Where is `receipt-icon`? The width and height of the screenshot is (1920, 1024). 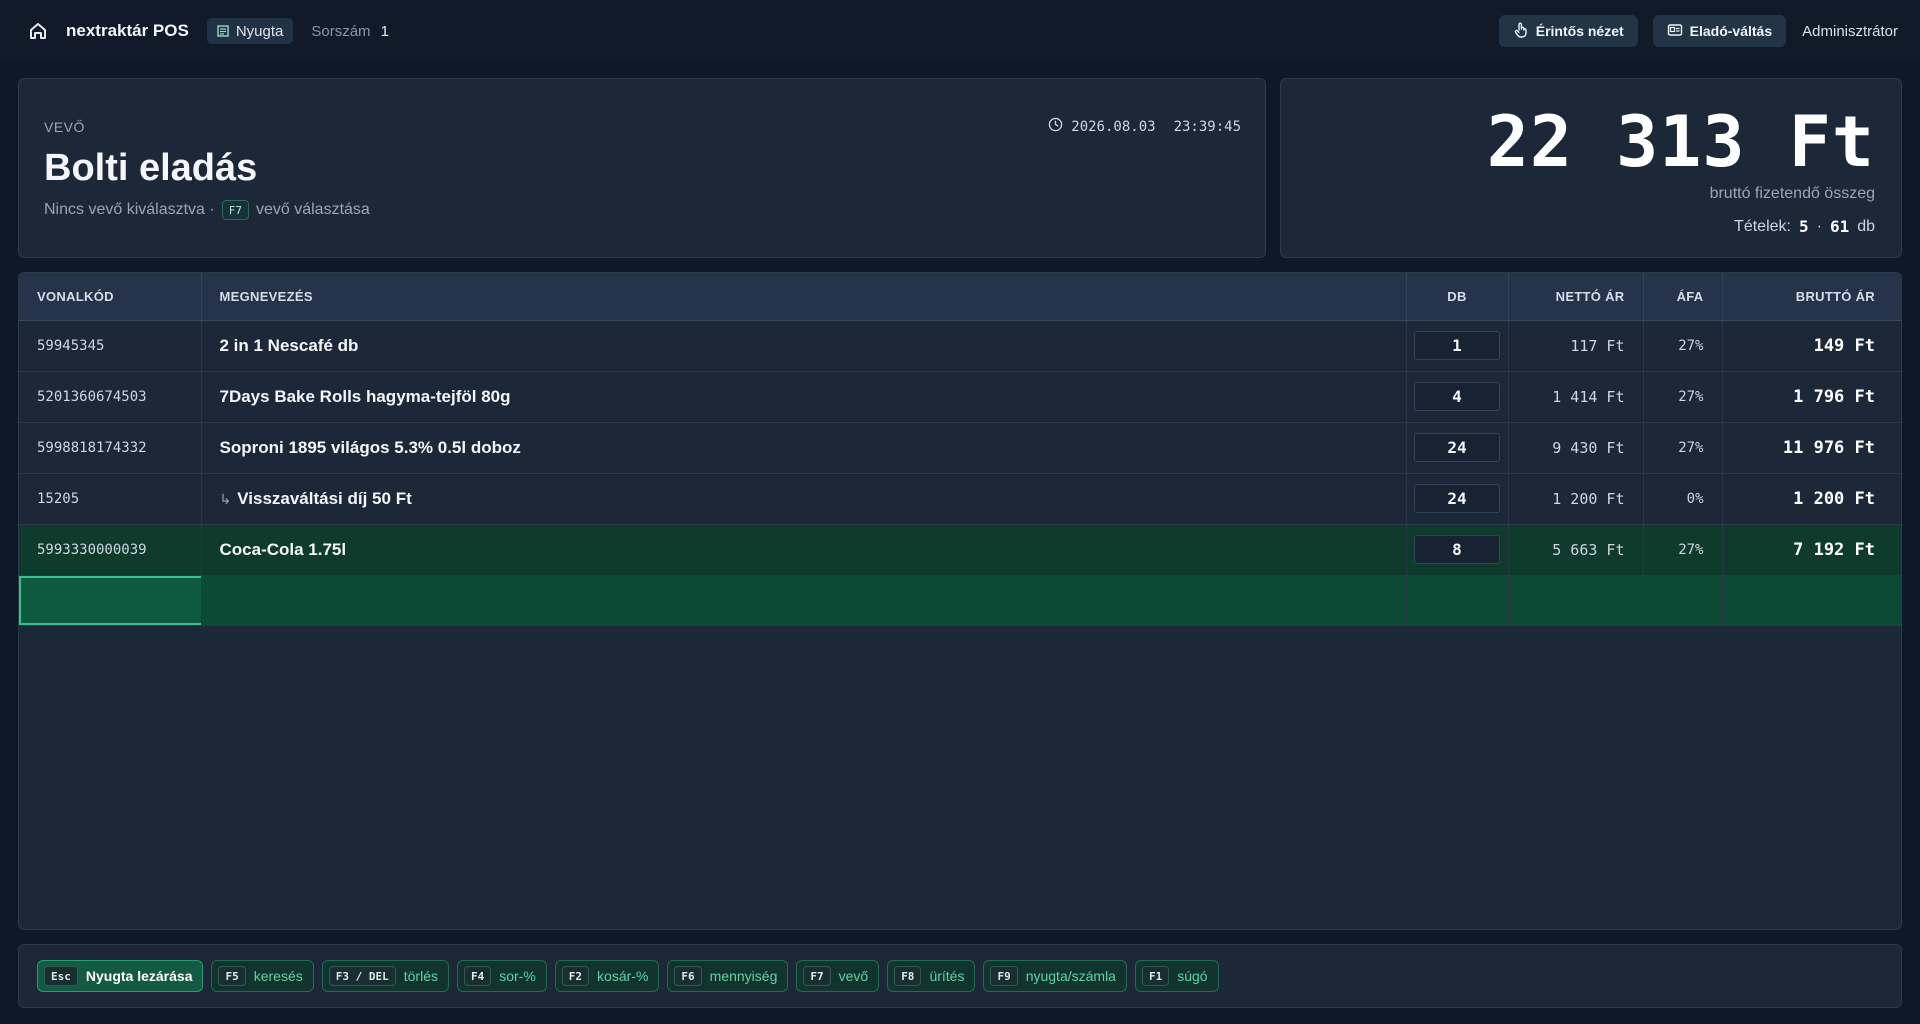 receipt-icon is located at coordinates (223, 31).